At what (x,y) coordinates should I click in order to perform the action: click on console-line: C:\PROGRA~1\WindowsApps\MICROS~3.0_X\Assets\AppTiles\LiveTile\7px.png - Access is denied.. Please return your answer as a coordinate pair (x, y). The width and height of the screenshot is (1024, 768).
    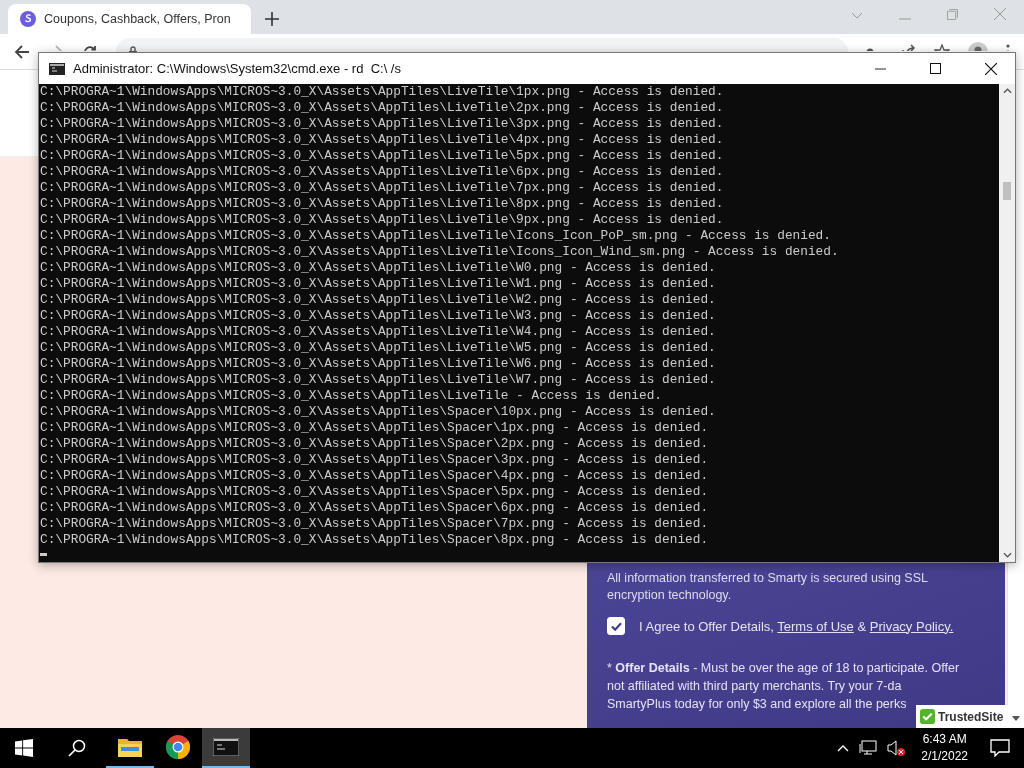
    Looking at the image, I should click on (382, 188).